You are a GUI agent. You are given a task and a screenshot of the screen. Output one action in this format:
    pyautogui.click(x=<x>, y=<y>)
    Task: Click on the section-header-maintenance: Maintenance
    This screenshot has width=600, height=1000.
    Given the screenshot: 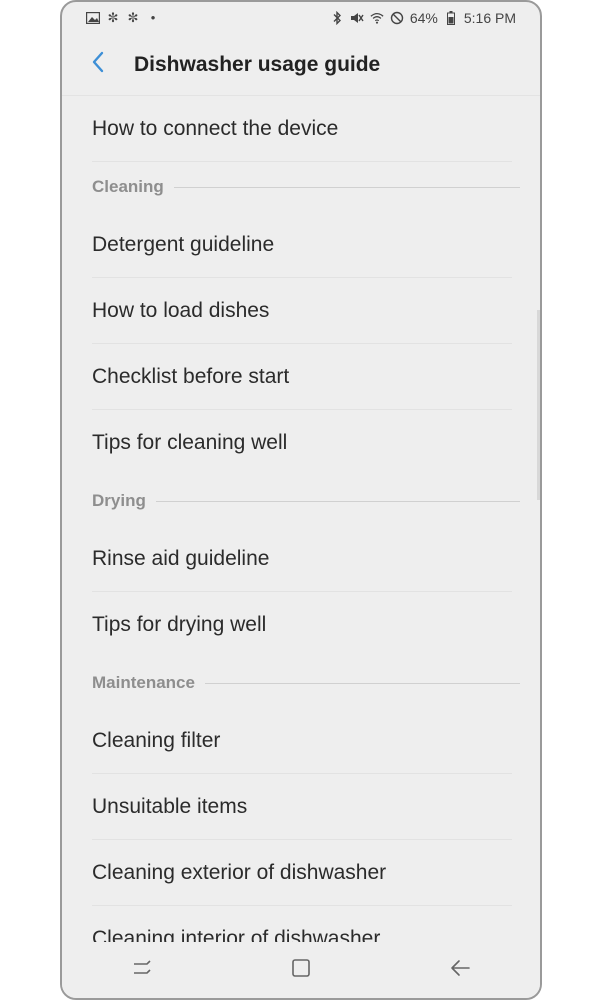 What is the action you would take?
    pyautogui.click(x=306, y=683)
    